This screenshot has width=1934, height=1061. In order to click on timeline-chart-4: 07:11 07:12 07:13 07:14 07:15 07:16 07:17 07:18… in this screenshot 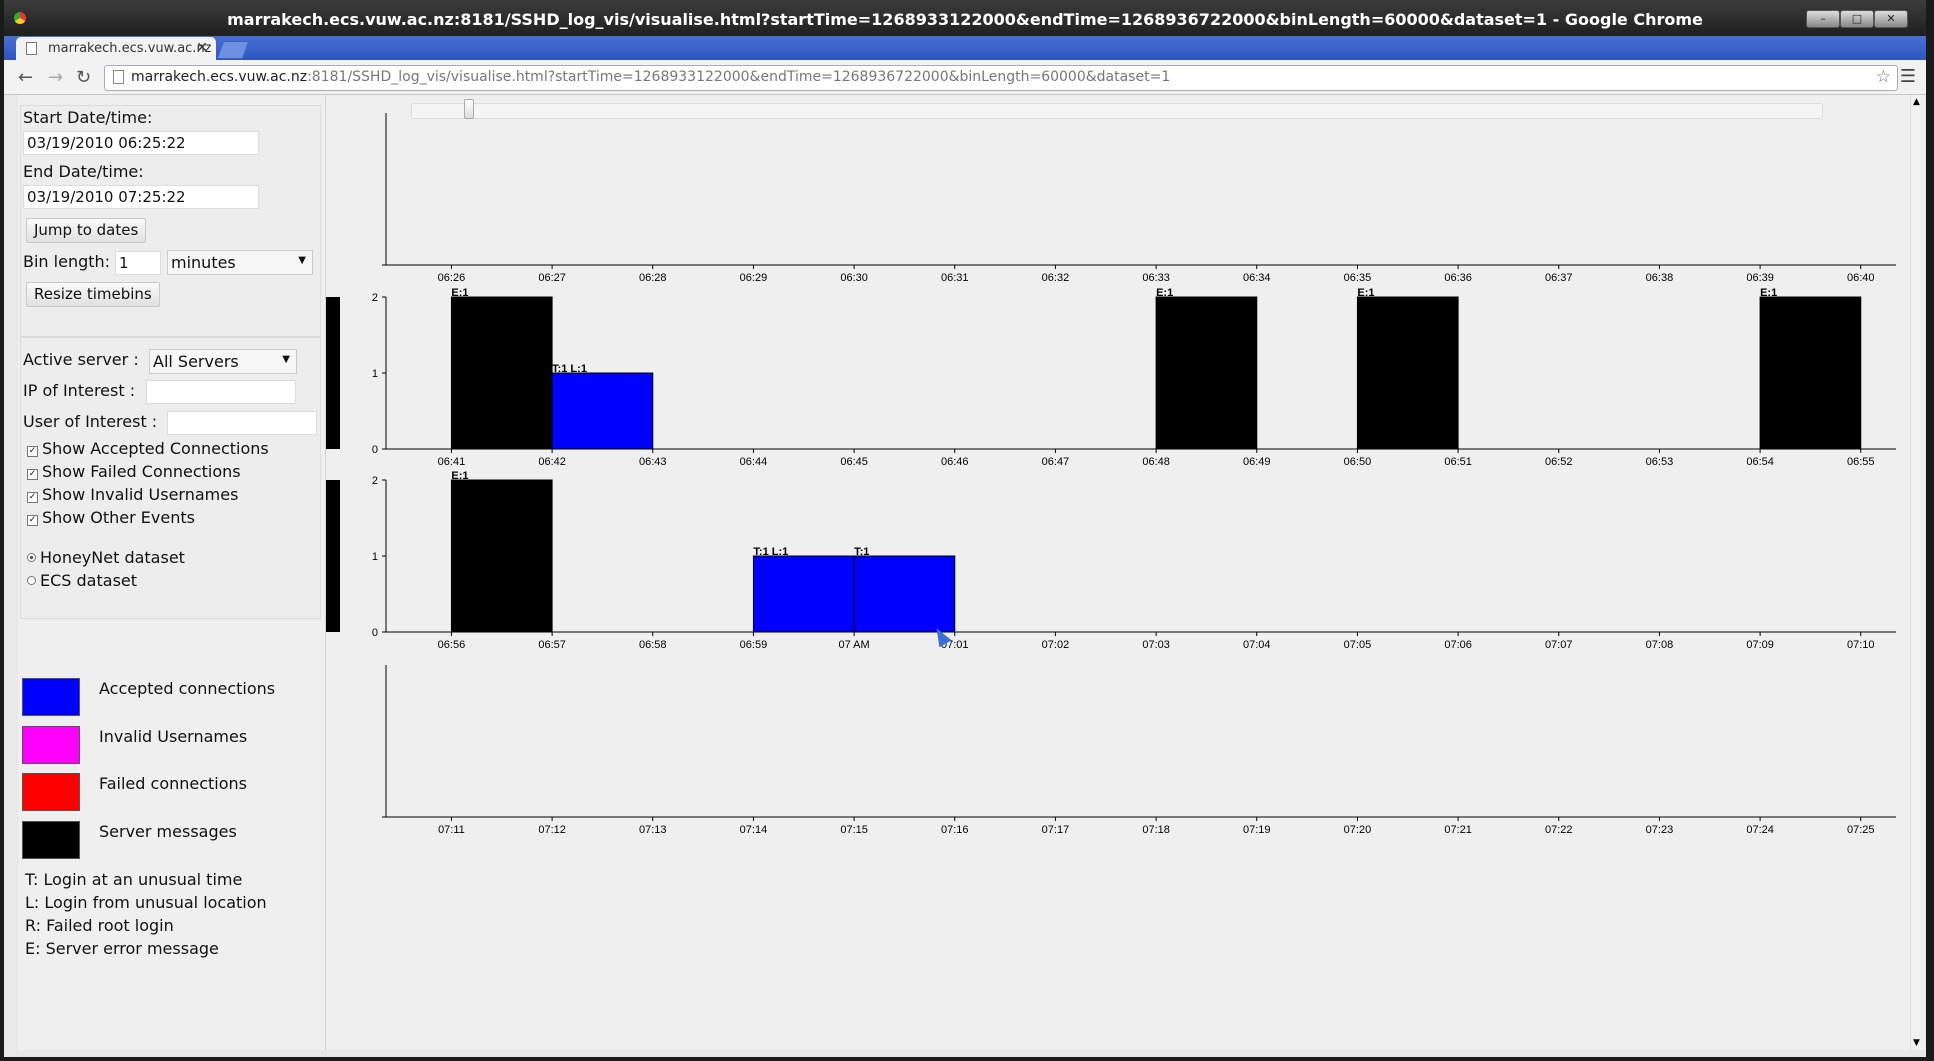, I will do `click(1139, 750)`.